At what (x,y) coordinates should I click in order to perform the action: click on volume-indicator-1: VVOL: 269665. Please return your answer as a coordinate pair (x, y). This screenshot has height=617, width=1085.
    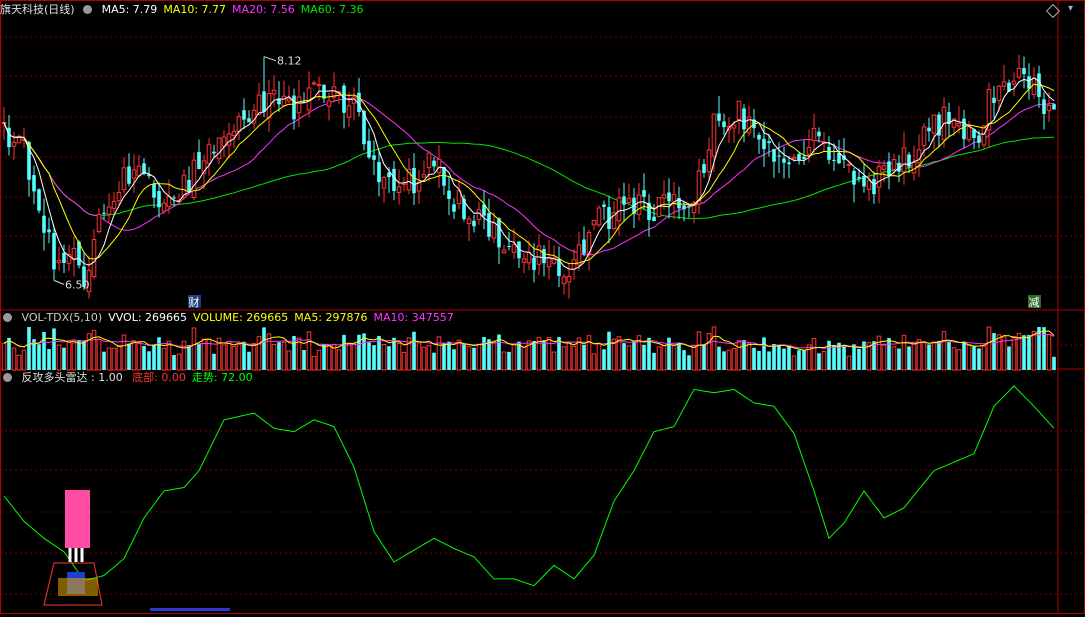
    Looking at the image, I should click on (148, 317).